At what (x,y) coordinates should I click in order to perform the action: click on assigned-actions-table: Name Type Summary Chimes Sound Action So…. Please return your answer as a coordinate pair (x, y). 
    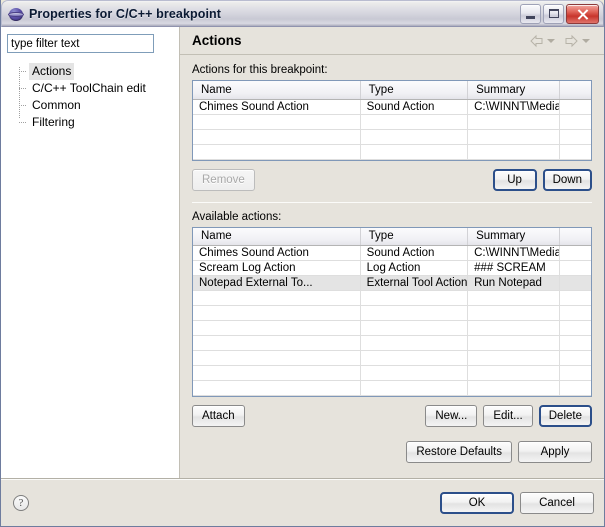
    Looking at the image, I should click on (392, 120).